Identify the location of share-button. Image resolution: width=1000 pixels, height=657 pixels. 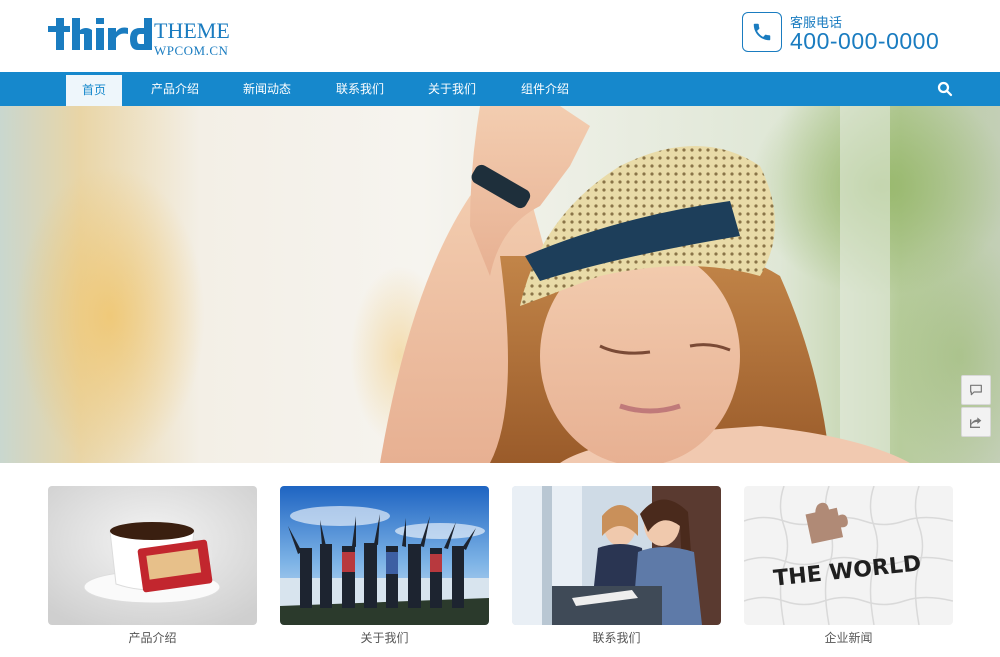
(976, 422).